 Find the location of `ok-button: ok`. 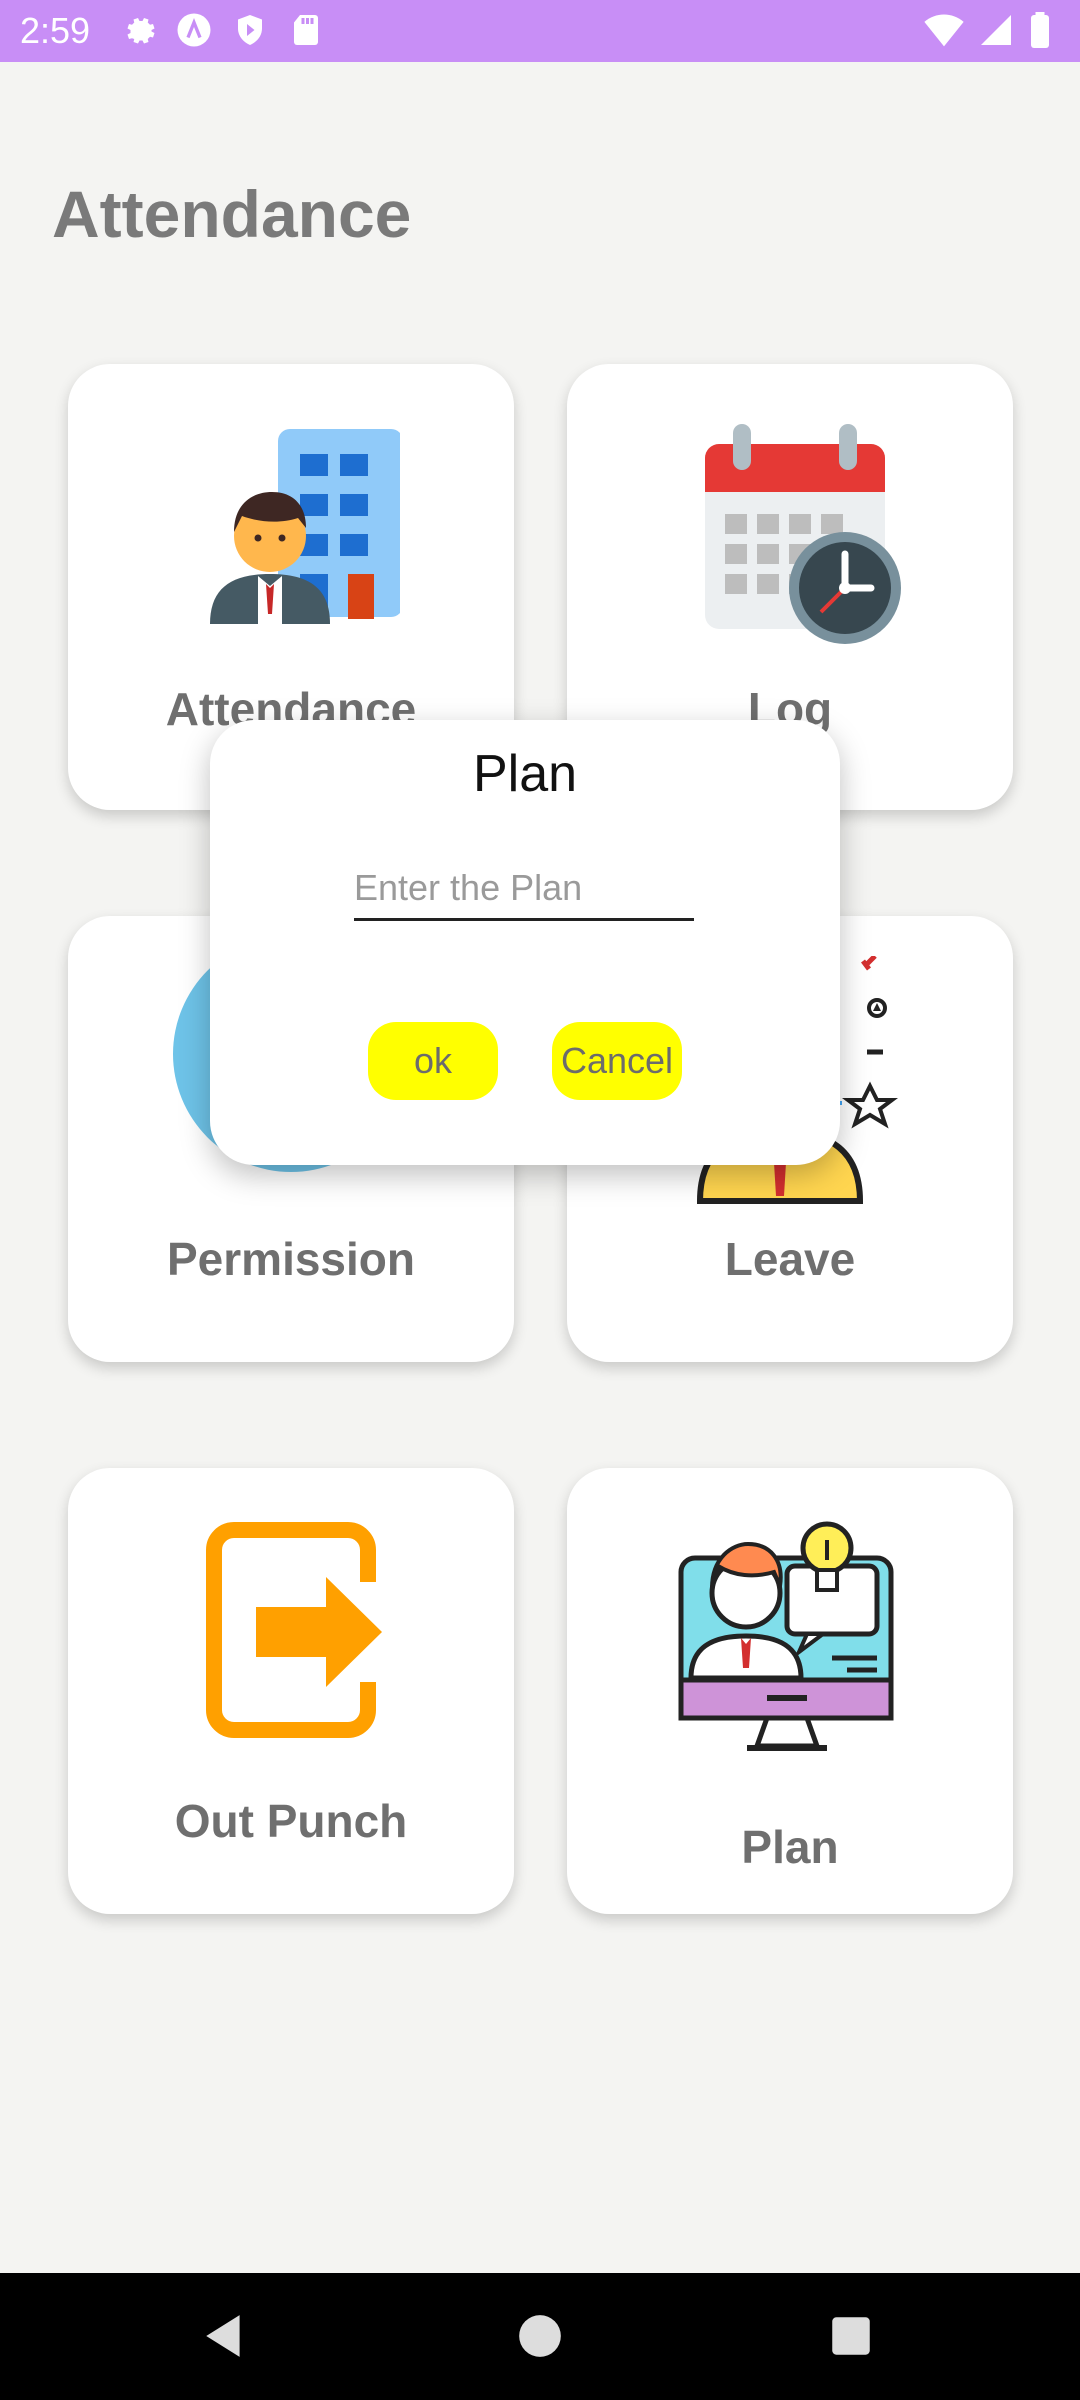

ok-button: ok is located at coordinates (433, 1061).